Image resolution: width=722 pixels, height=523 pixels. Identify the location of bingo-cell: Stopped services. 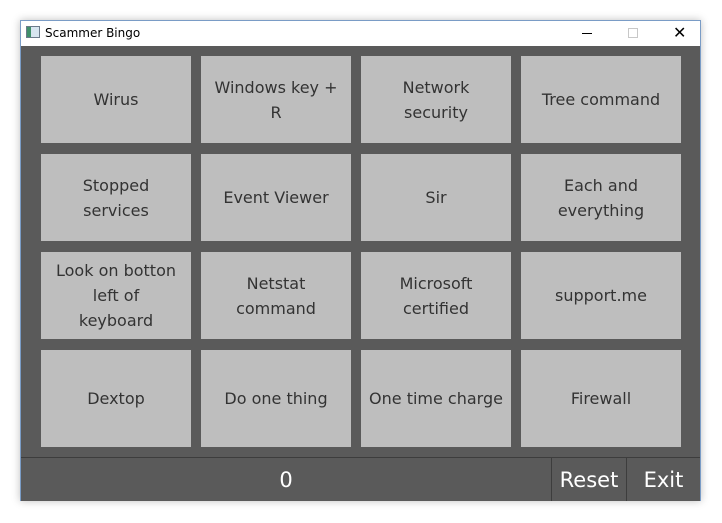
(116, 197).